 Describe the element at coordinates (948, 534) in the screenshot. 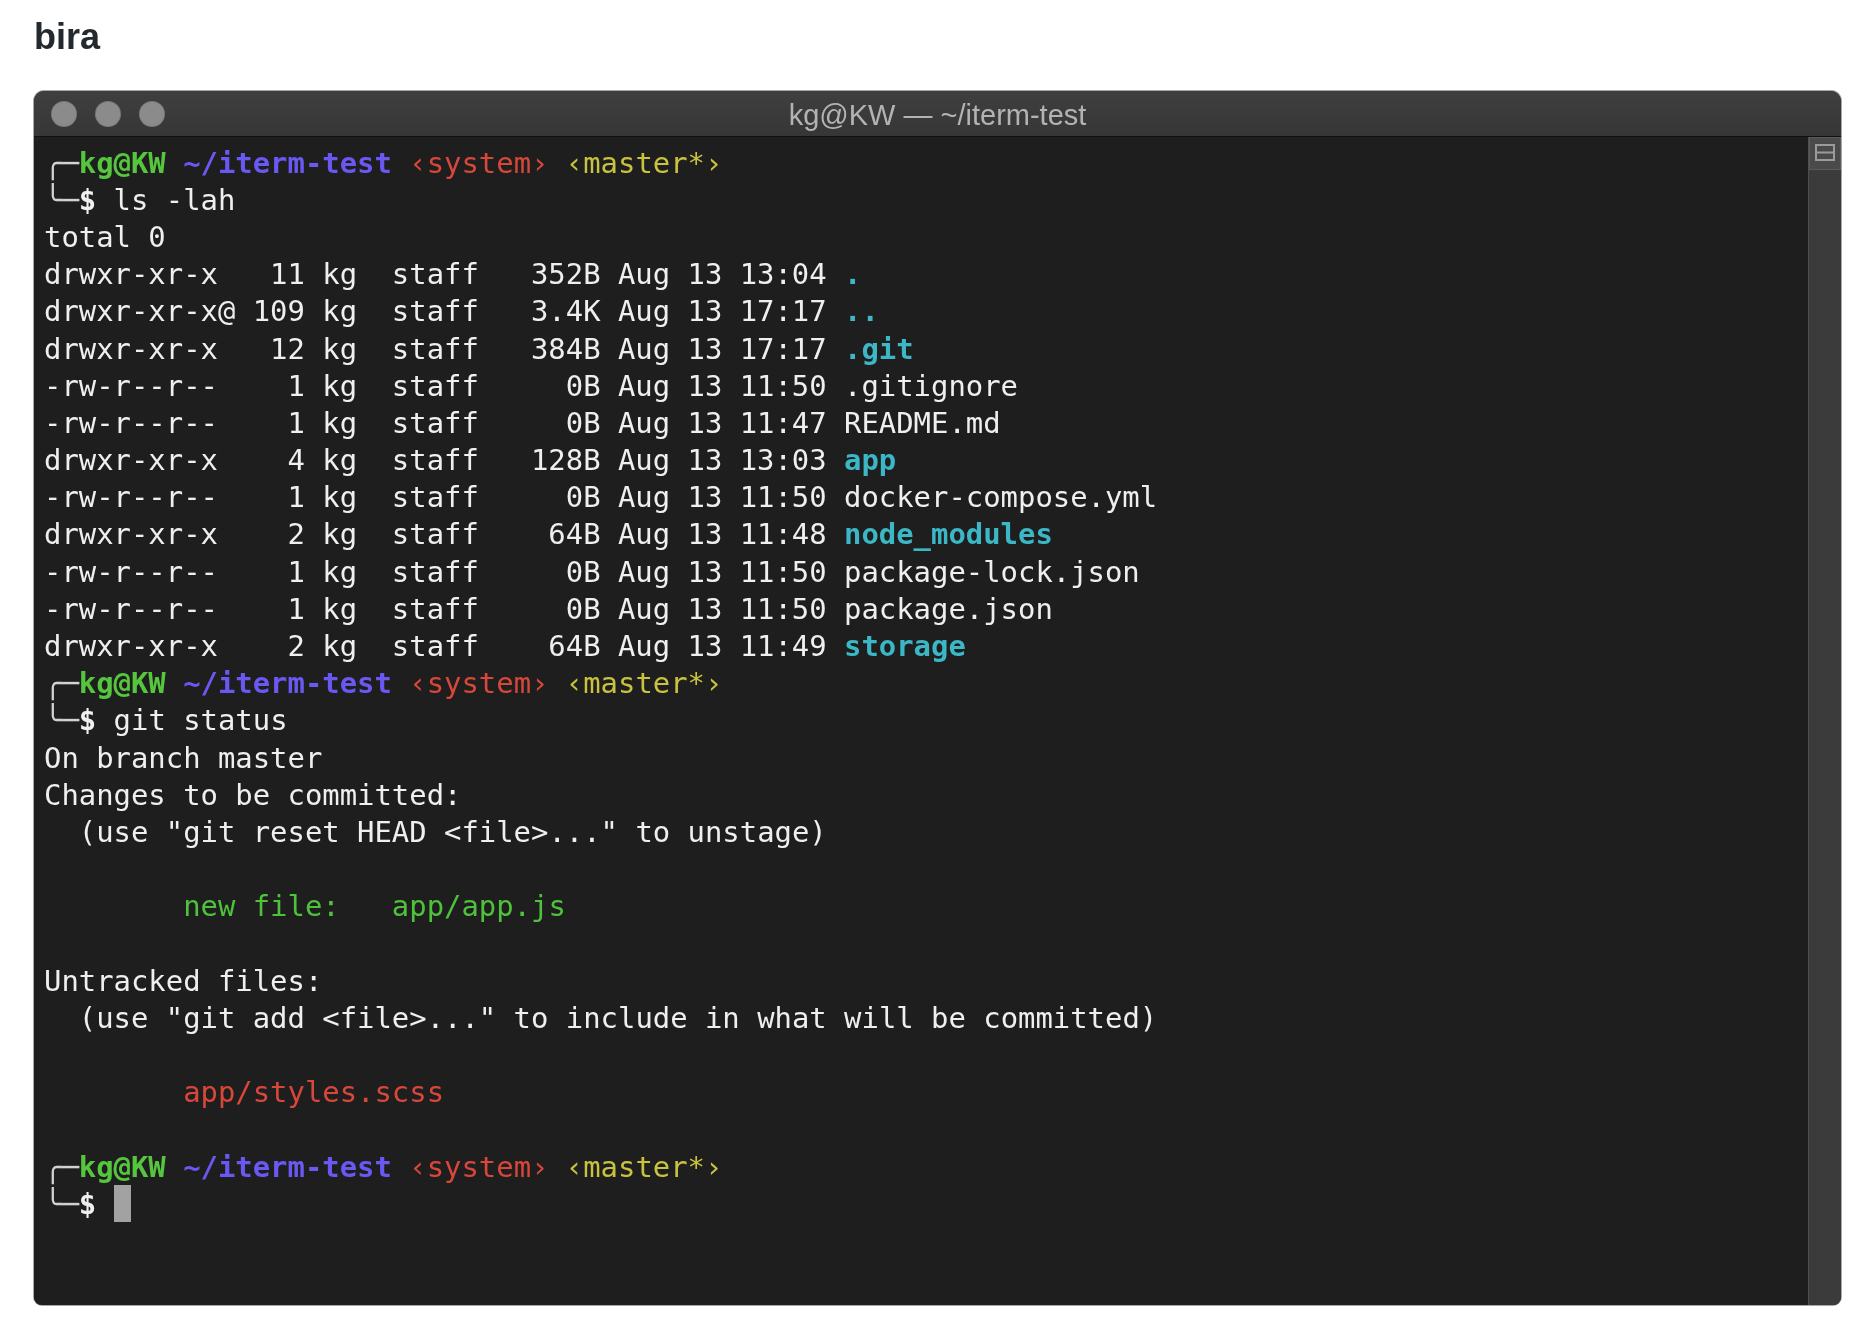

I see `file-name: node_modules` at that location.